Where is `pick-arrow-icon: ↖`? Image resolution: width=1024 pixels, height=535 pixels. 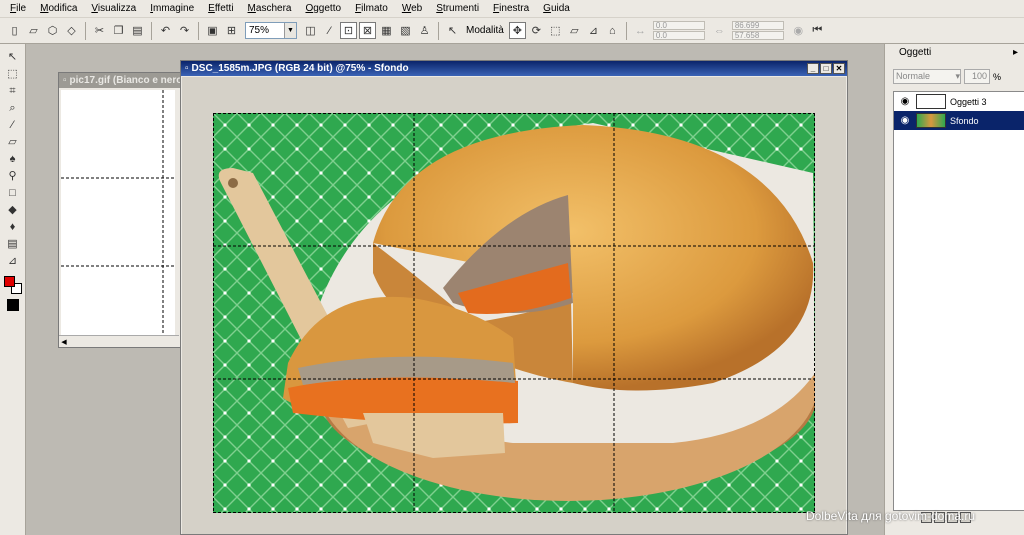
pick-arrow-icon: ↖ is located at coordinates (13, 57).